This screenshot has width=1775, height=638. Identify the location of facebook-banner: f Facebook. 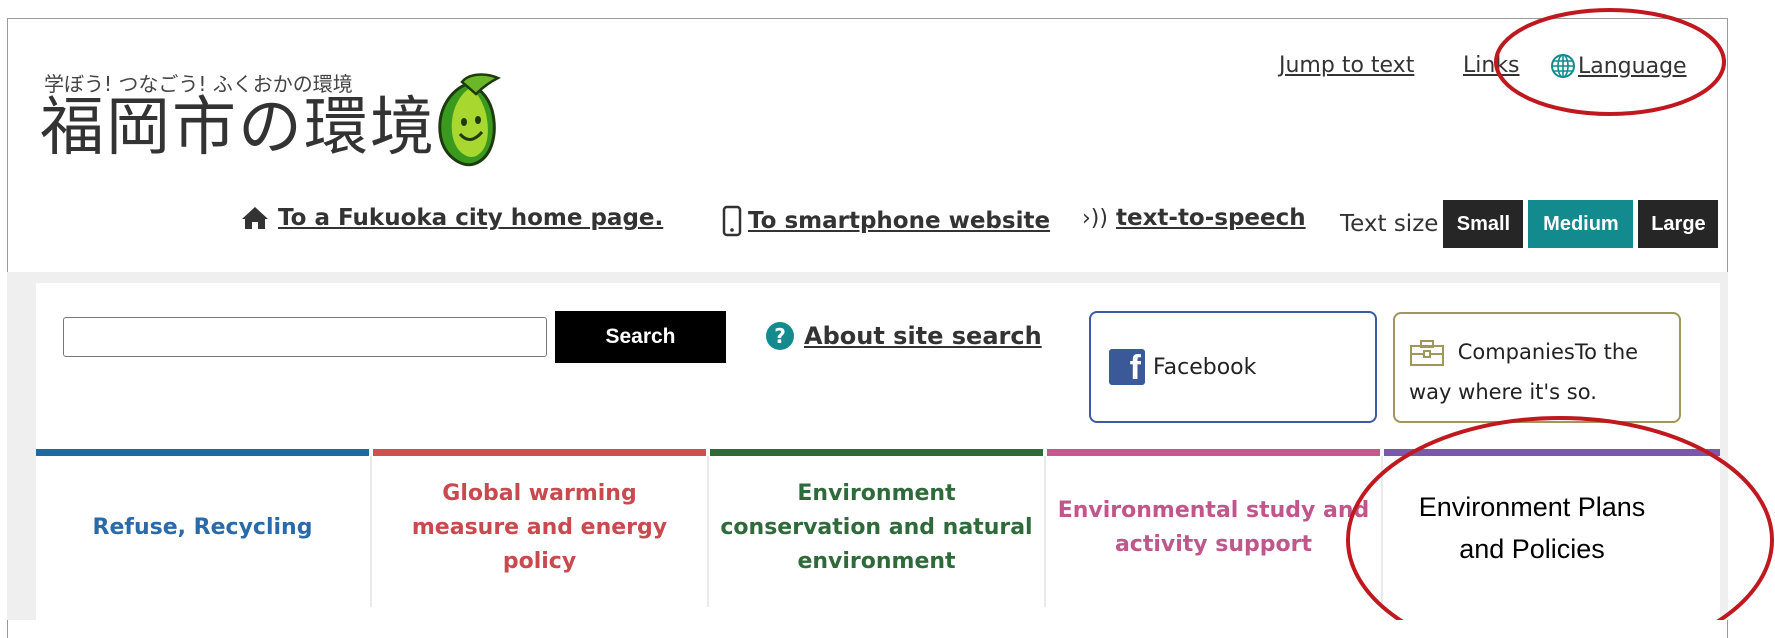
(1233, 367).